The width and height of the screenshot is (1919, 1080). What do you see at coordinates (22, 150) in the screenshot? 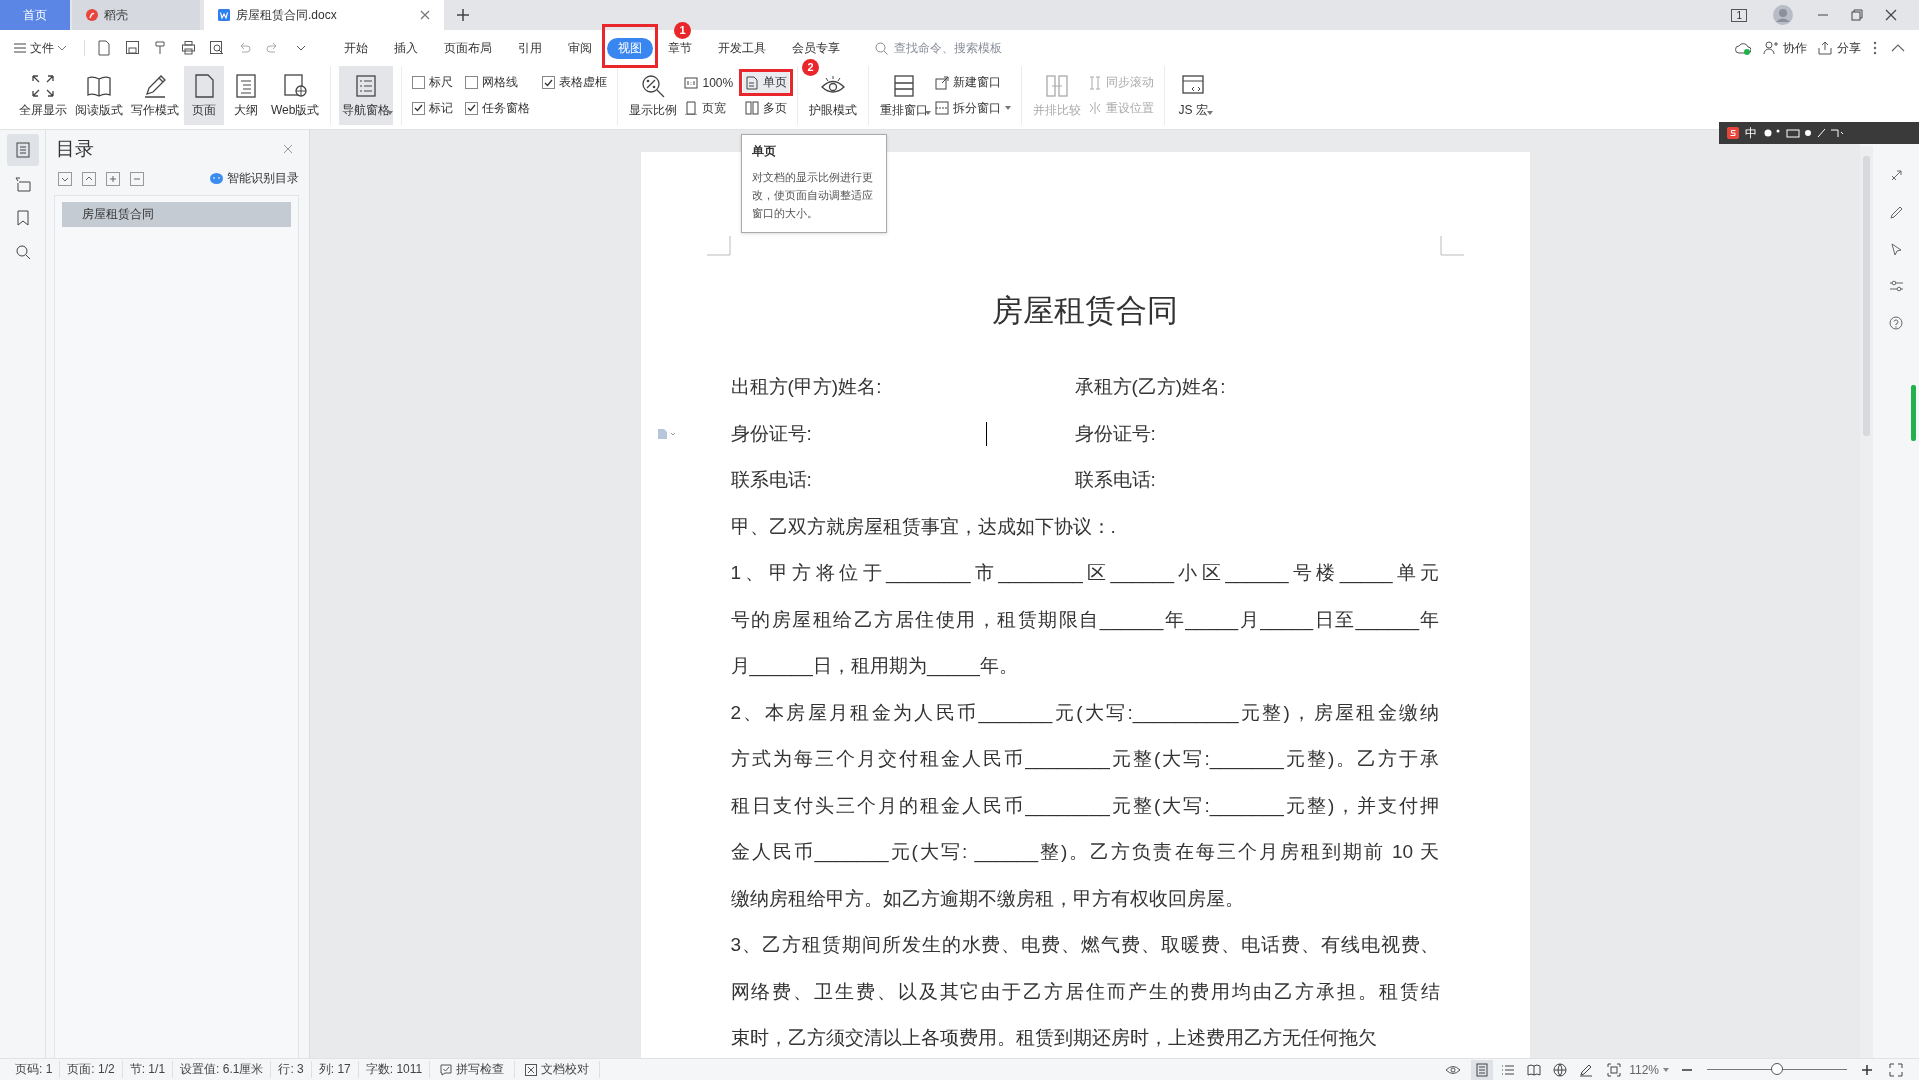
I see `side-panel-button` at bounding box center [22, 150].